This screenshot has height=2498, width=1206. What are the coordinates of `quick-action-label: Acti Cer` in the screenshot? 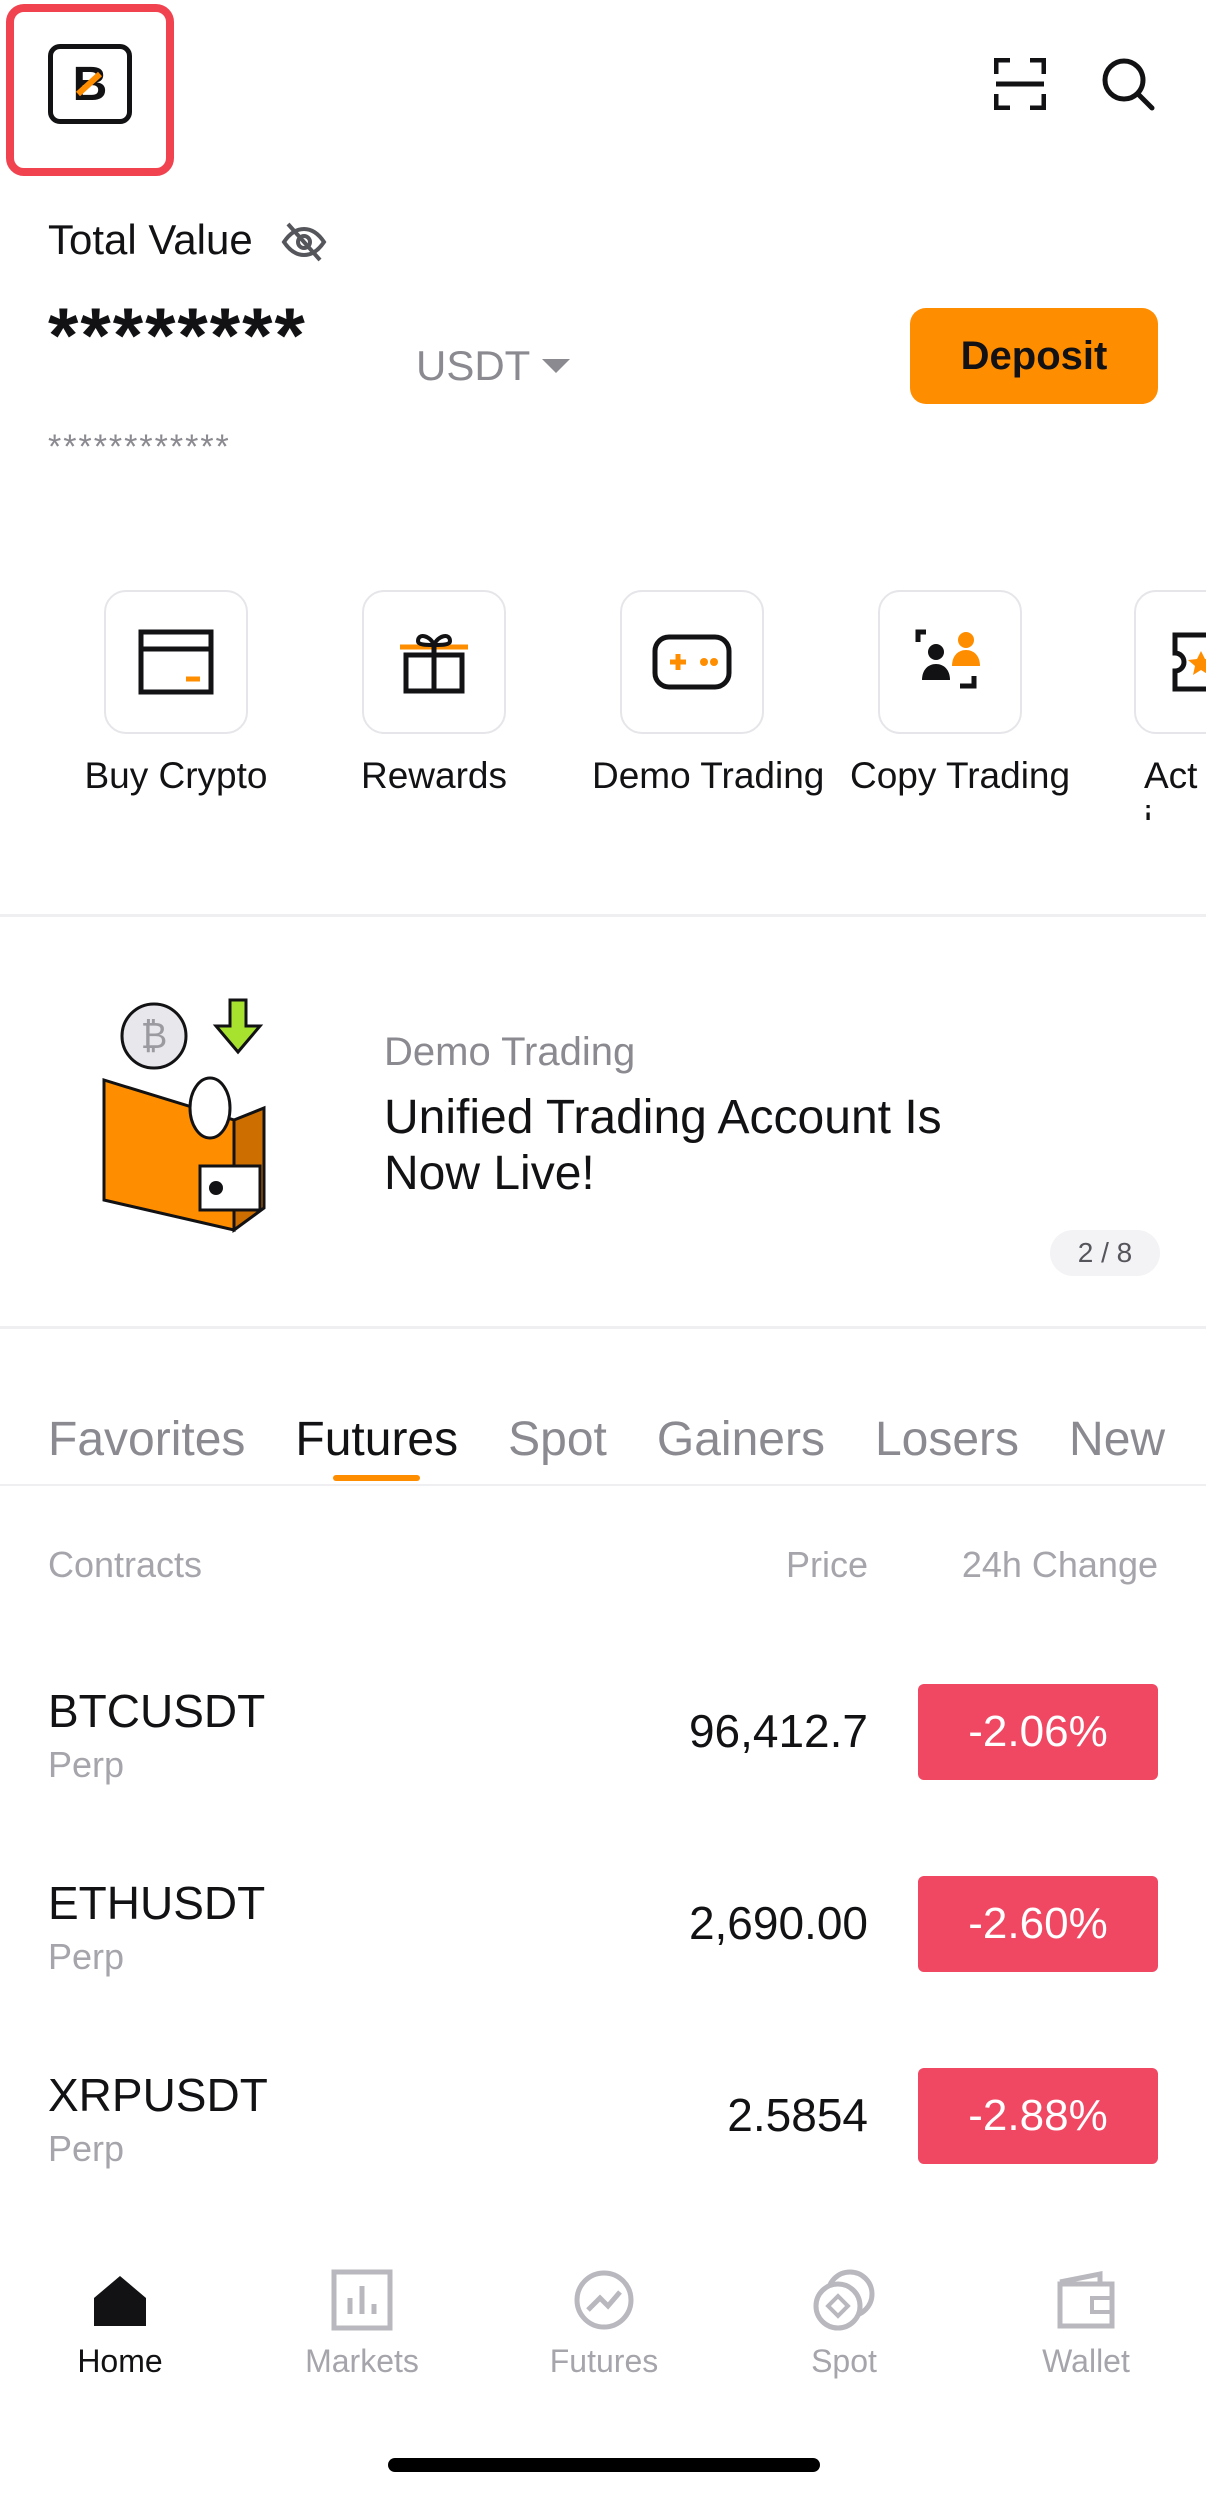 It's located at (1171, 787).